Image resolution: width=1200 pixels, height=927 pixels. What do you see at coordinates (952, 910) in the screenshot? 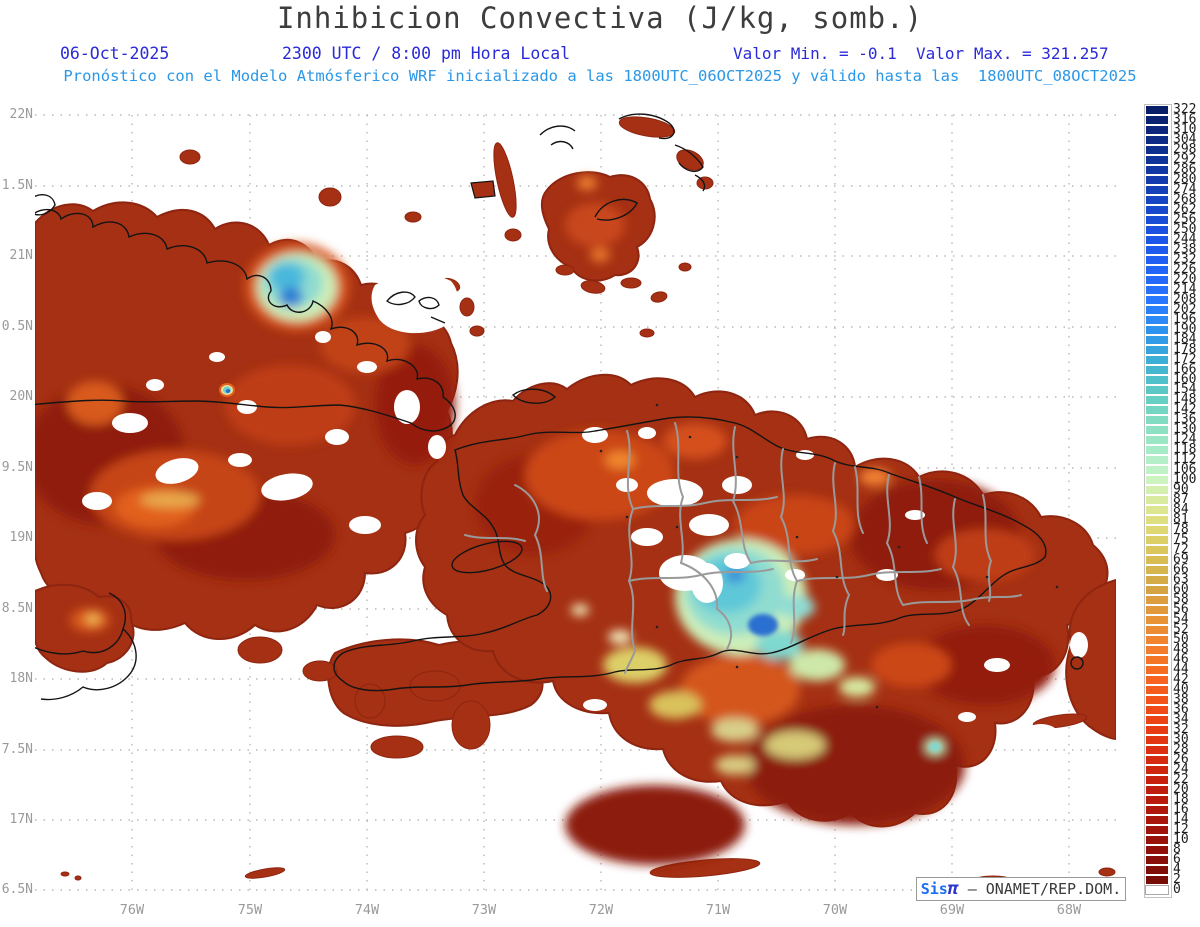
I see `lon-tick-label: 69W` at bounding box center [952, 910].